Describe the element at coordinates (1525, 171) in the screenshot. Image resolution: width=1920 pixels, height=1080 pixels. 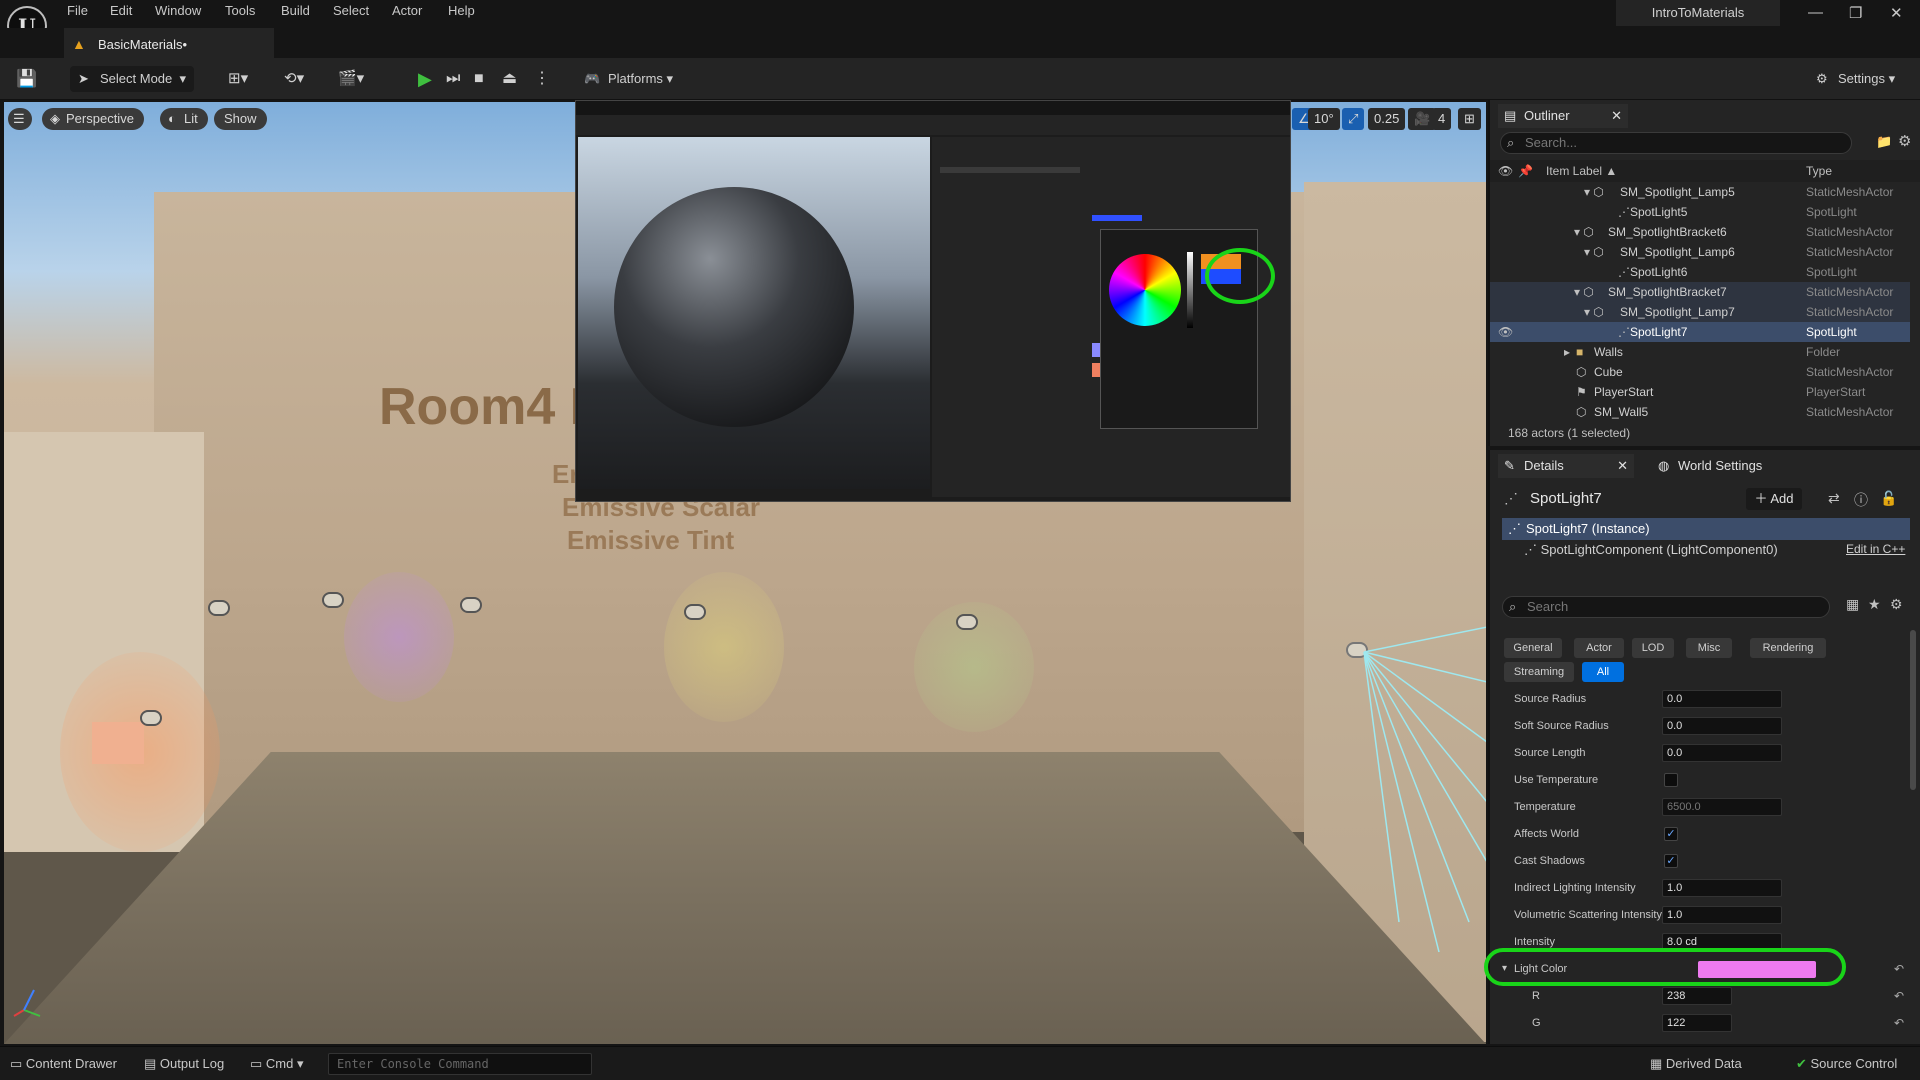
I see `pin-column-icon: 📌` at that location.